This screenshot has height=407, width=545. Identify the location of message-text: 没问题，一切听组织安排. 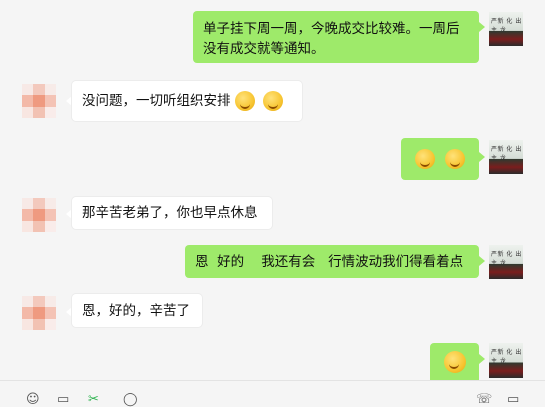
(156, 101).